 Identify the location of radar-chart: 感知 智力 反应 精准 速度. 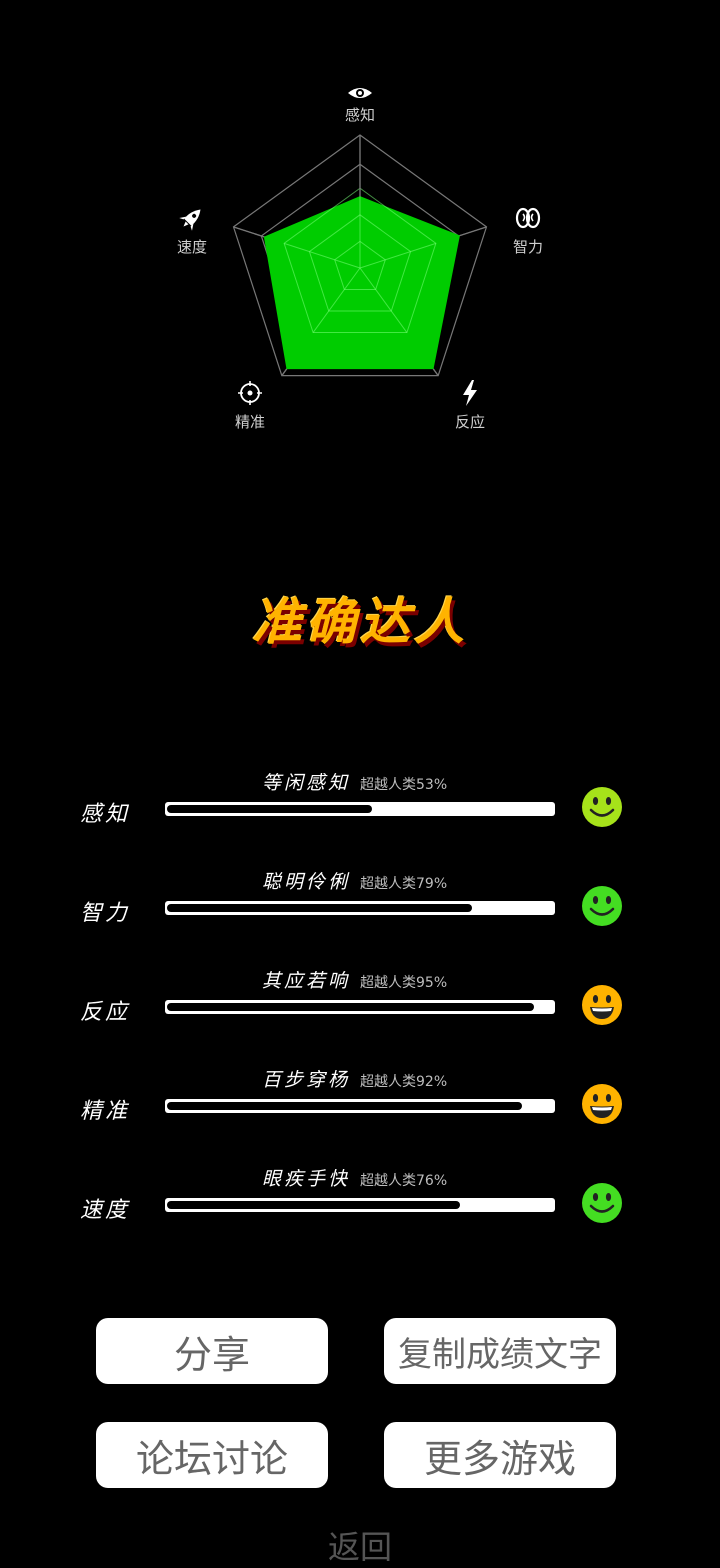
(360, 259).